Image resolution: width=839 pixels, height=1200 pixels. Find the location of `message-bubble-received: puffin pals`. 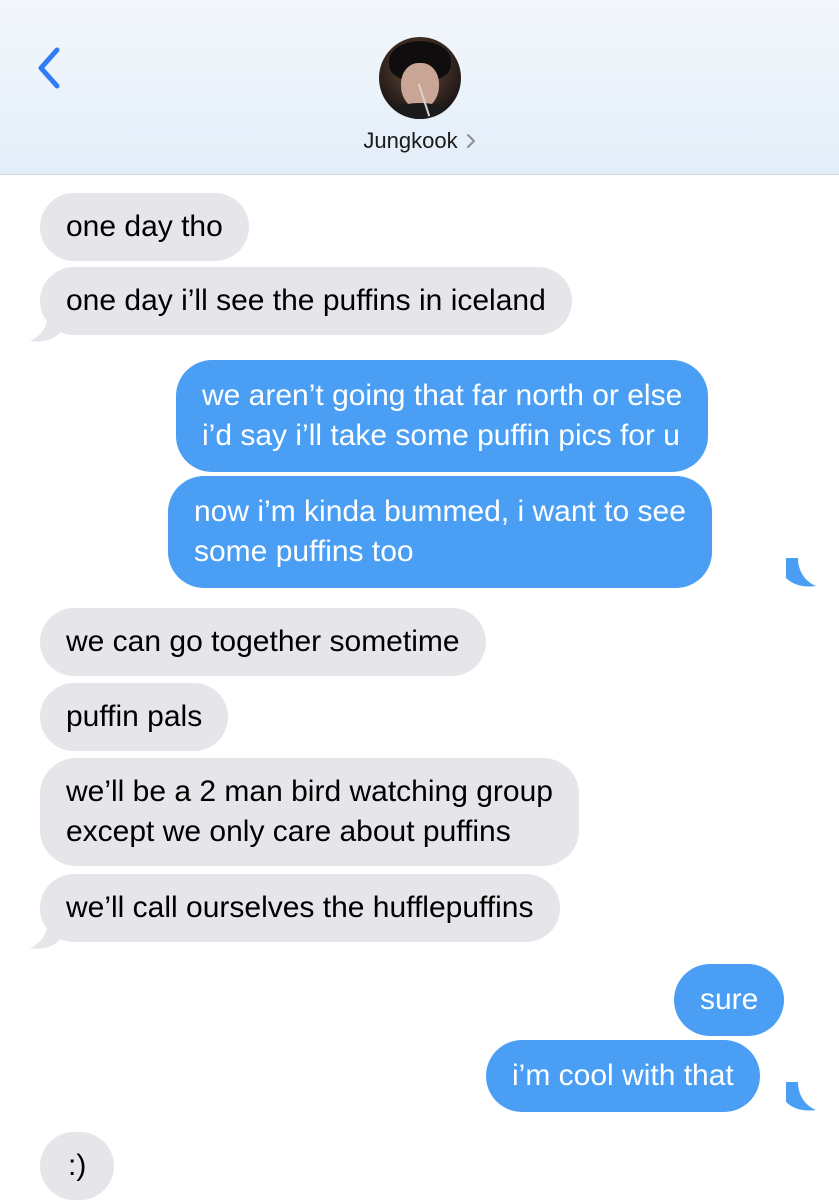

message-bubble-received: puffin pals is located at coordinates (134, 717).